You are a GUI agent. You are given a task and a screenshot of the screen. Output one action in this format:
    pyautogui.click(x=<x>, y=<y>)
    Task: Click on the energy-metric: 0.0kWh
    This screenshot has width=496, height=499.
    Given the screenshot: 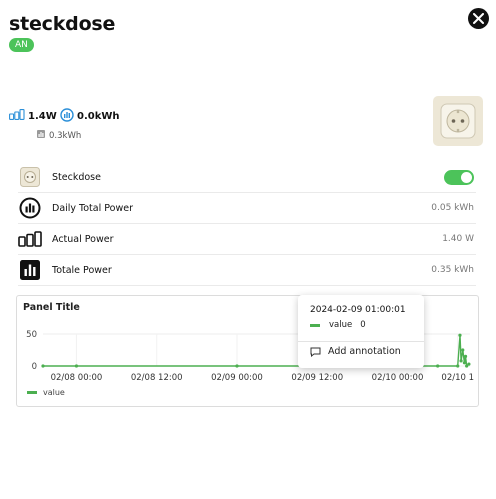 What is the action you would take?
    pyautogui.click(x=90, y=116)
    